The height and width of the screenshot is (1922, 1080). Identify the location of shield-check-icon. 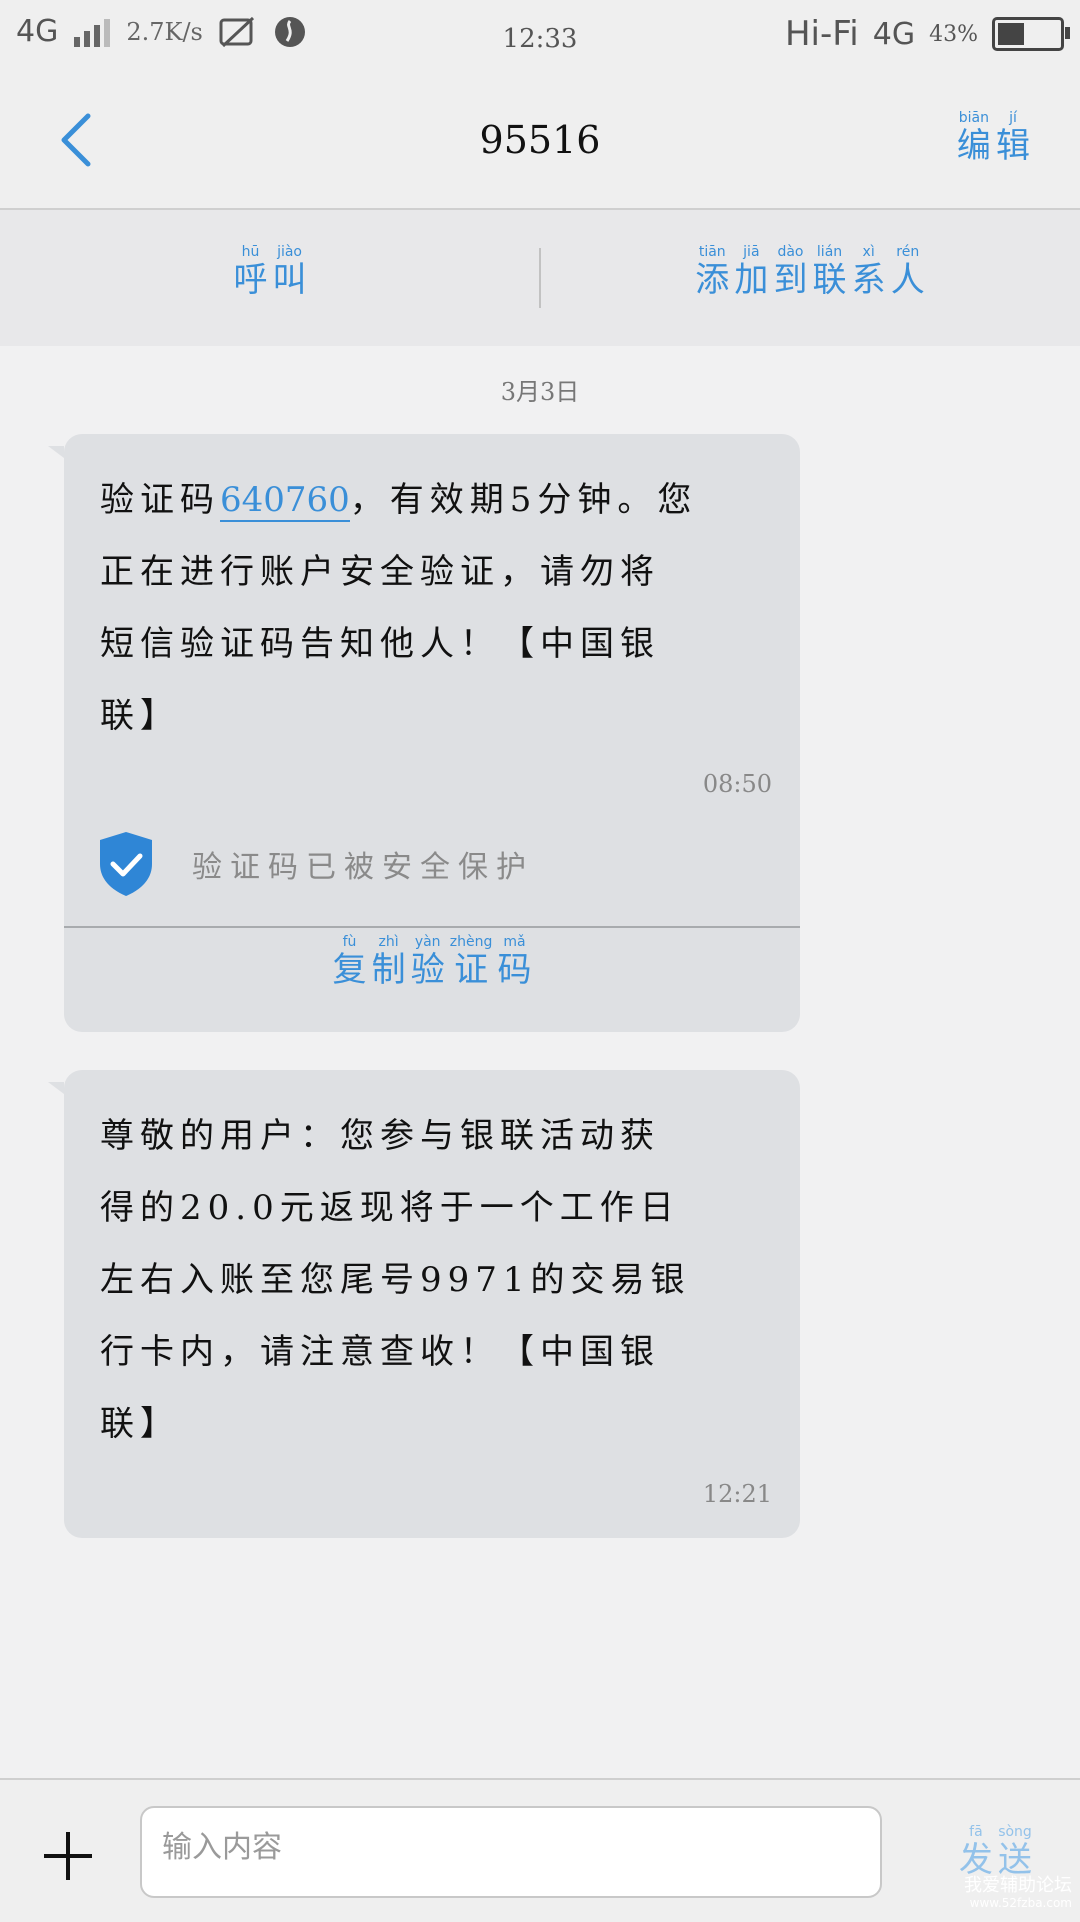
(126, 864).